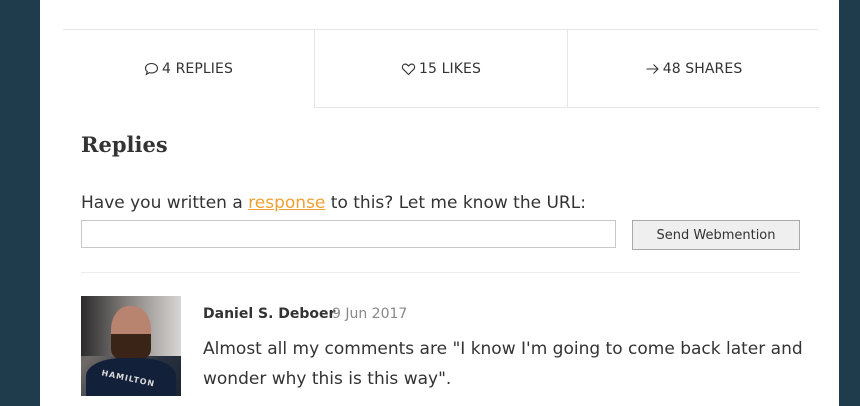 The height and width of the screenshot is (406, 860). I want to click on prompt-text-after: to this? Let me know the URL:, so click(455, 203).